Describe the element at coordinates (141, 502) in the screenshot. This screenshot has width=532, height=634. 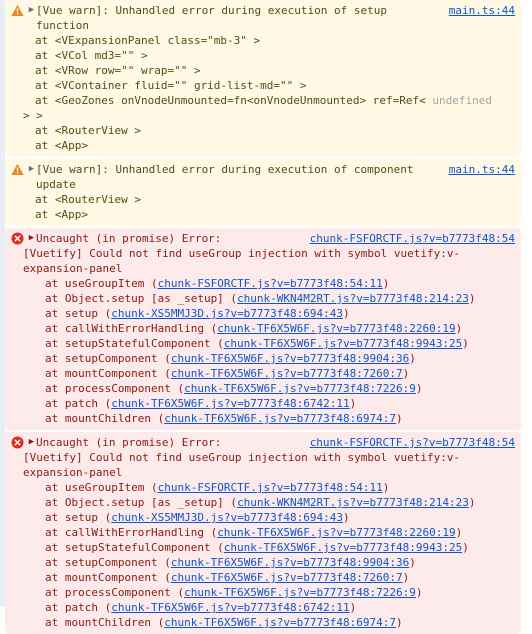
I see `stack-frame-function: at Object.setup [as _setup] (` at that location.